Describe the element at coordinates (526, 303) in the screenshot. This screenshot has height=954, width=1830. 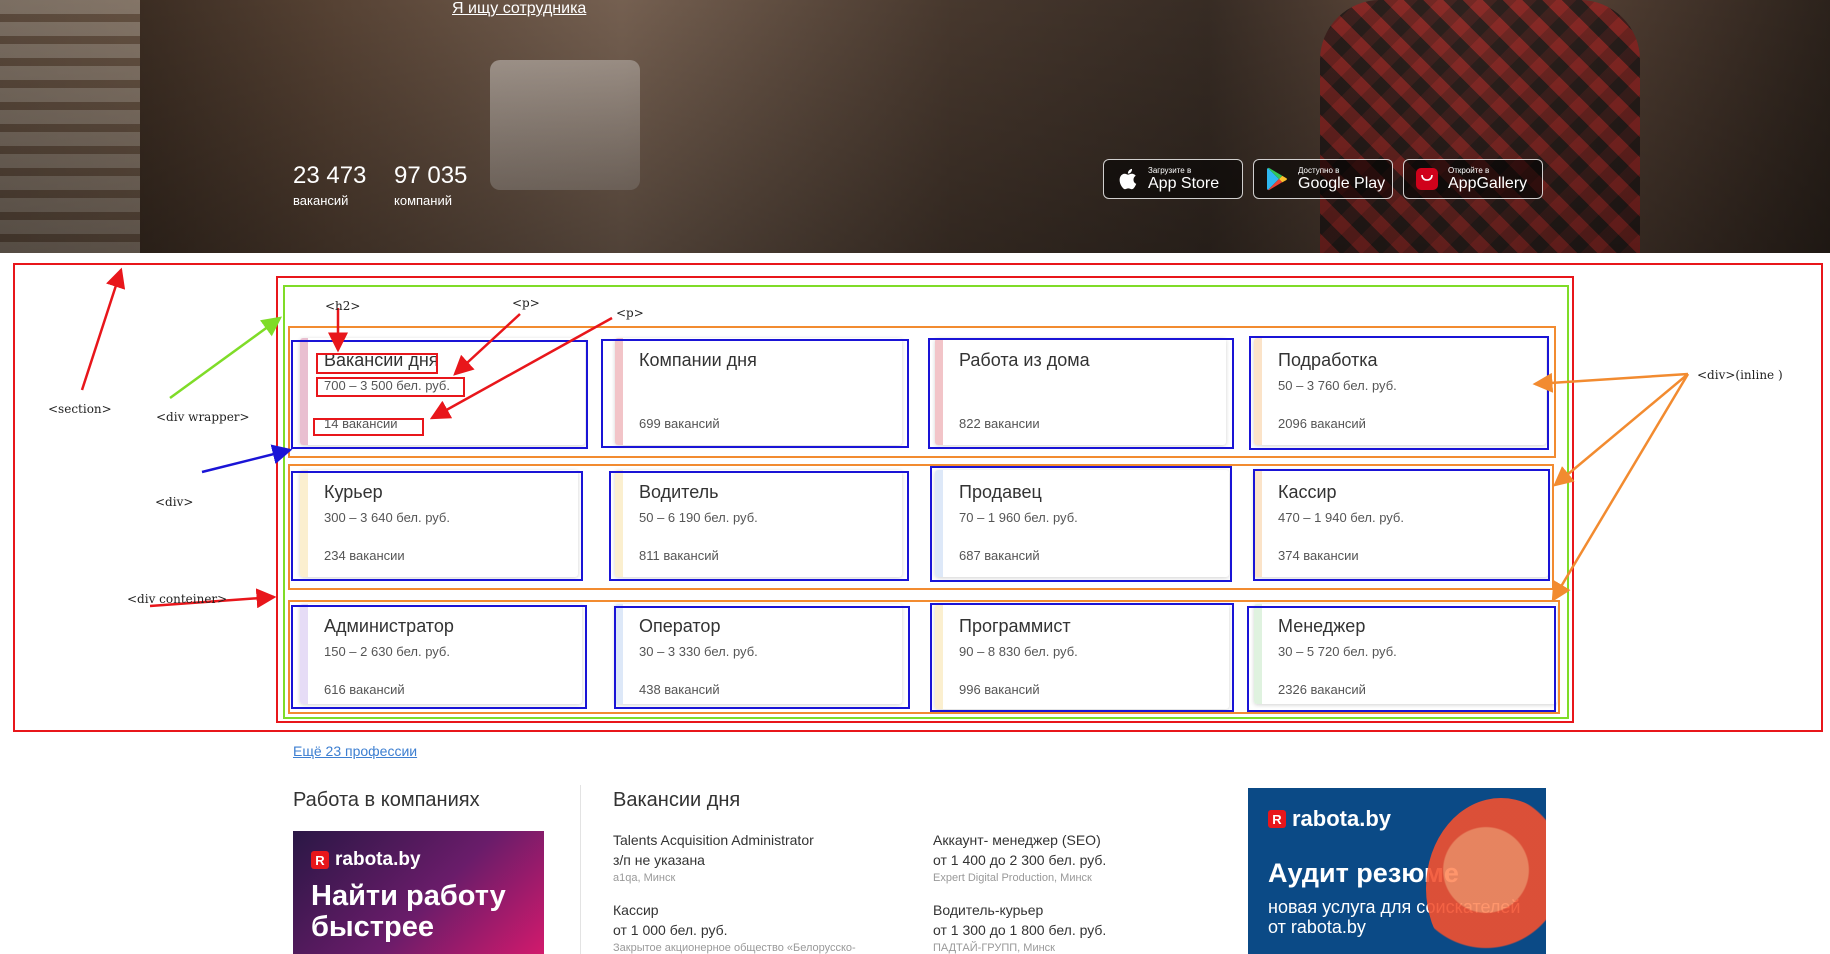
I see `p-salary-label: <p>` at that location.